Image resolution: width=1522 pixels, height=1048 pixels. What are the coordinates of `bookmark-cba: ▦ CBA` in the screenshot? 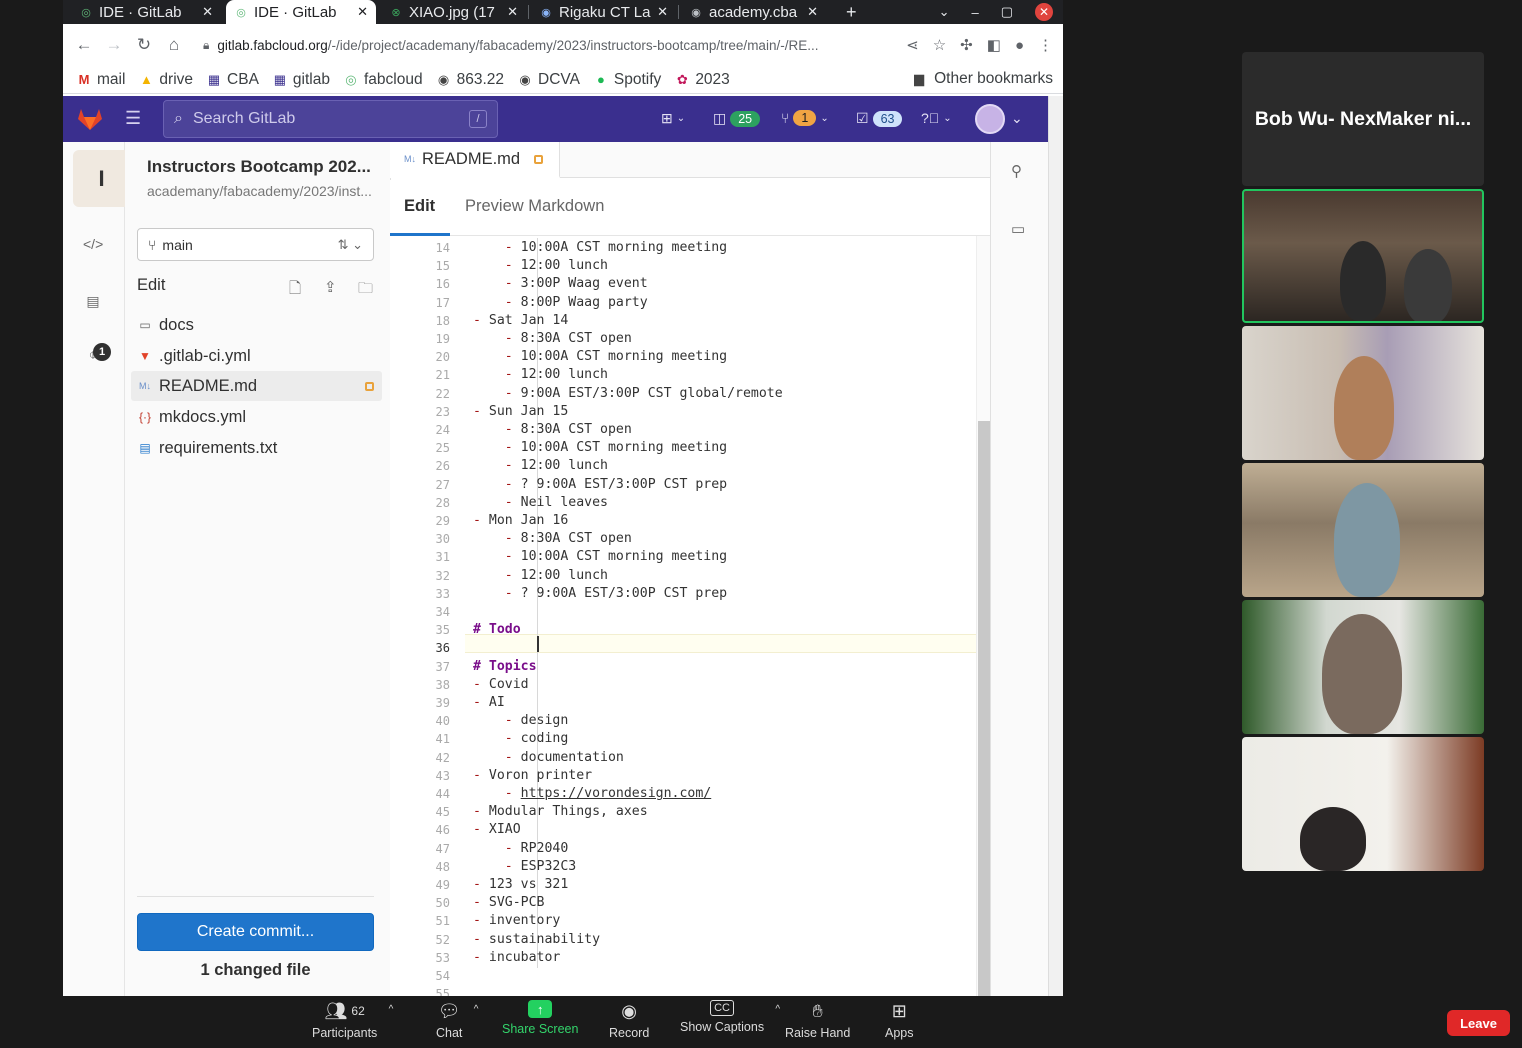 It's located at (233, 80).